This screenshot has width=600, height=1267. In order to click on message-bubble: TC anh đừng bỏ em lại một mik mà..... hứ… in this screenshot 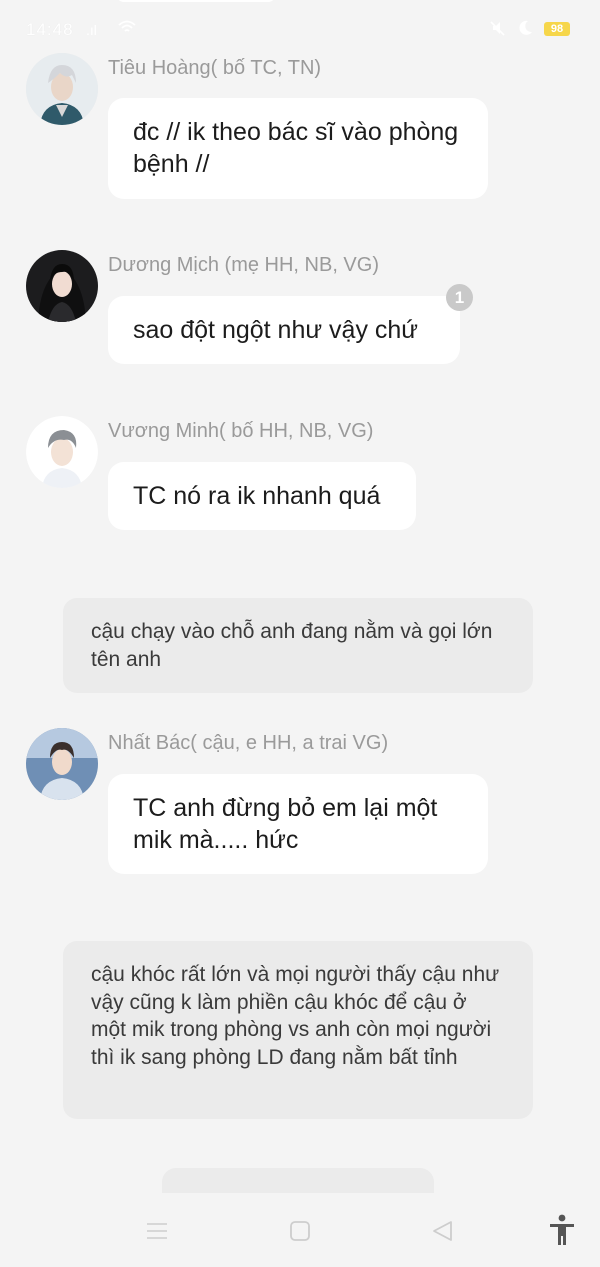, I will do `click(298, 824)`.